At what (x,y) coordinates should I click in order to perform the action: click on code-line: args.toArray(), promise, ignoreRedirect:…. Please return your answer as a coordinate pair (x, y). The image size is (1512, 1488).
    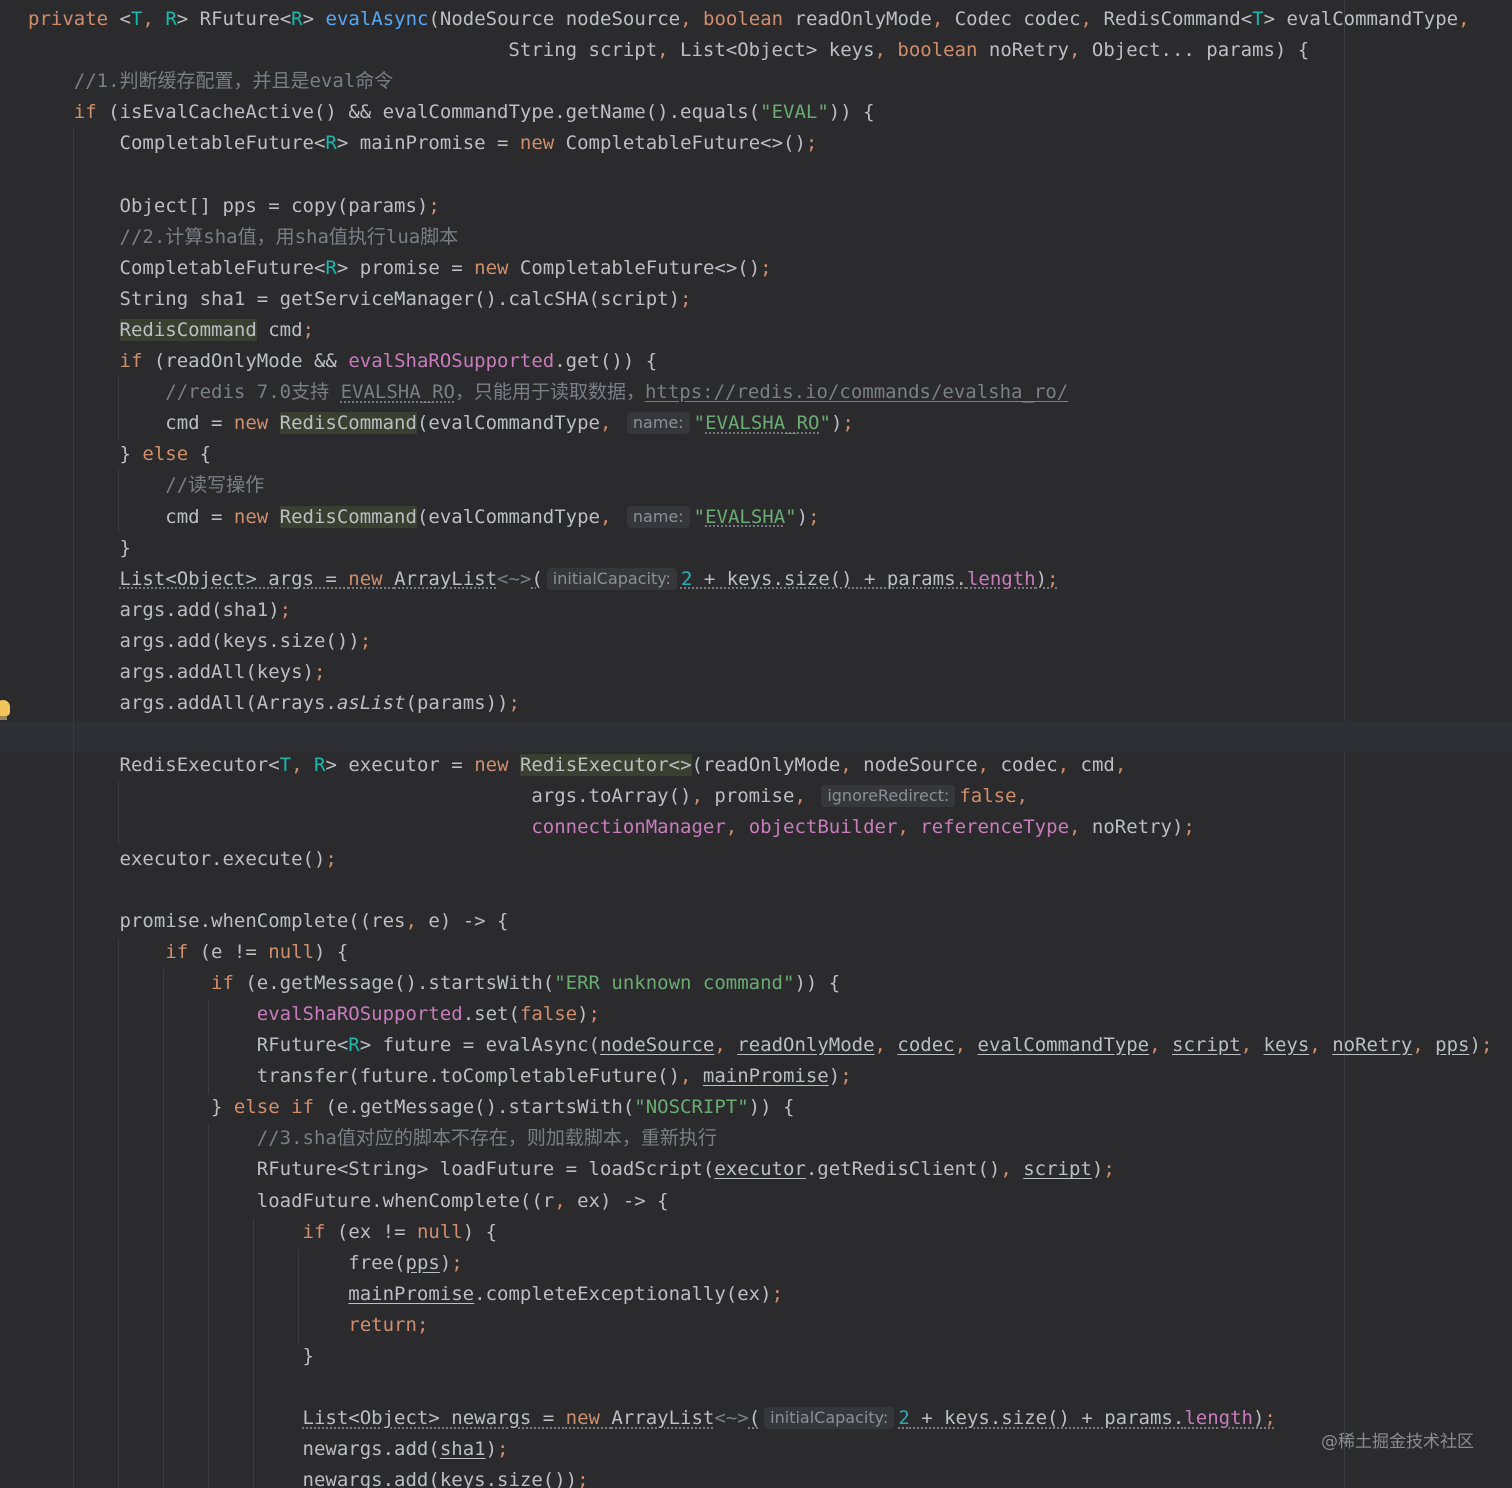
    Looking at the image, I should click on (770, 796).